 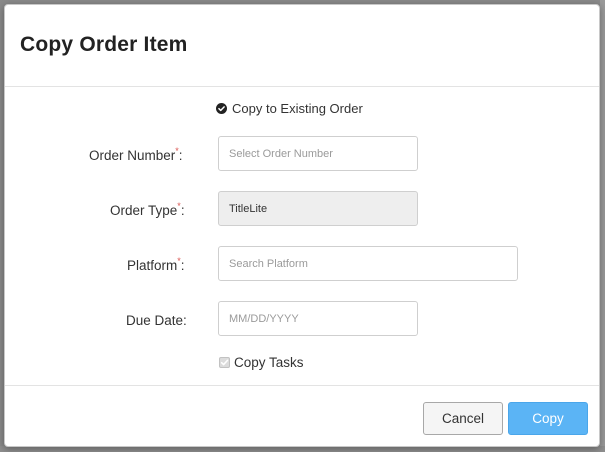 What do you see at coordinates (548, 418) in the screenshot?
I see `copy-button: Copy` at bounding box center [548, 418].